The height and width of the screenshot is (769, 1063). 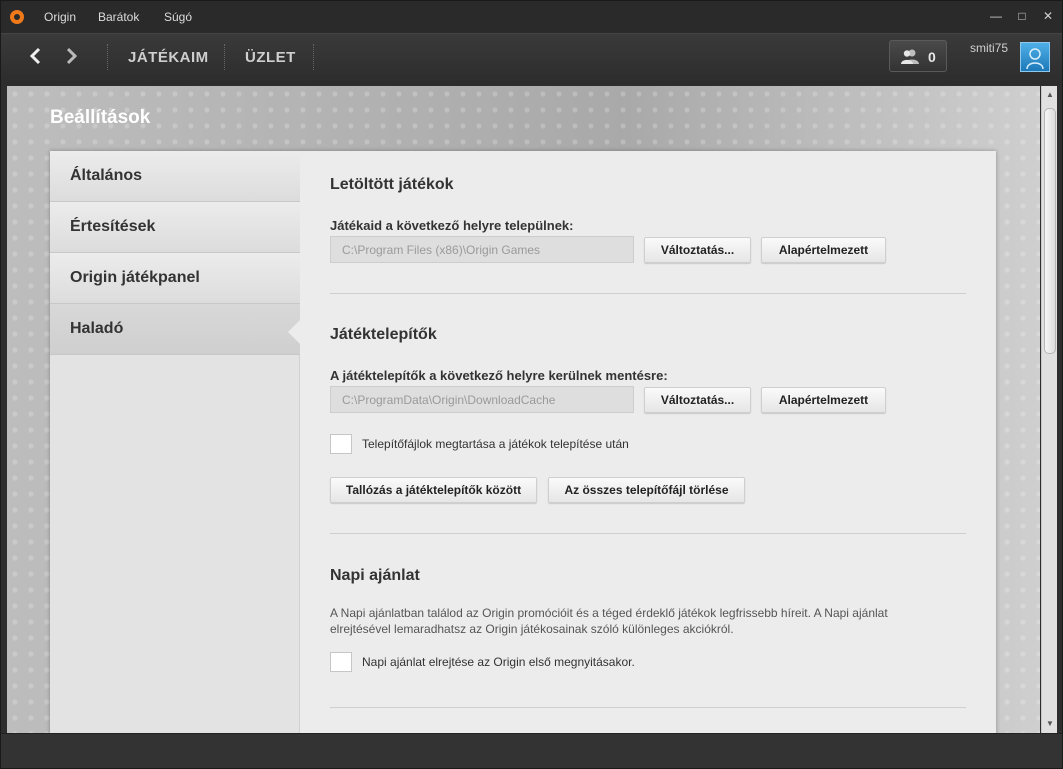 What do you see at coordinates (433, 490) in the screenshot?
I see `browse-installers-button: Tallózás a játéktelepítők között` at bounding box center [433, 490].